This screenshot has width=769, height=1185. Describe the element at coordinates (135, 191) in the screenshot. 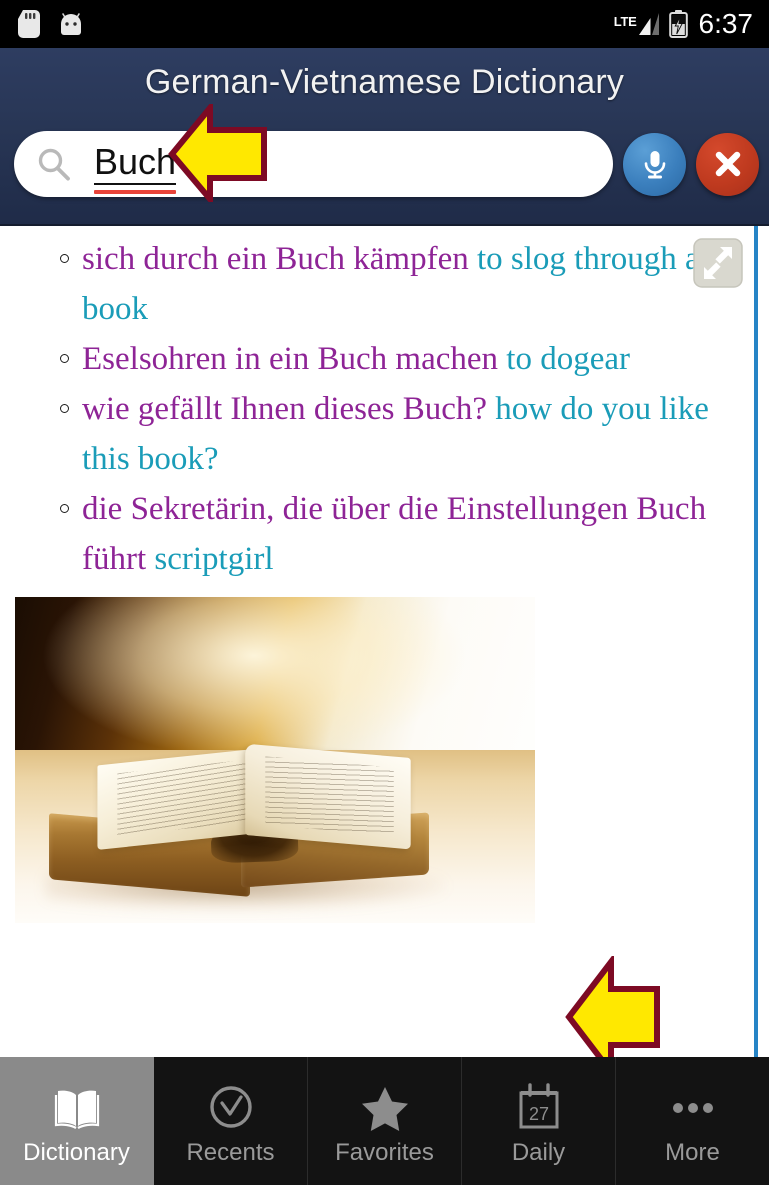

I see `spellcheck-underline` at that location.